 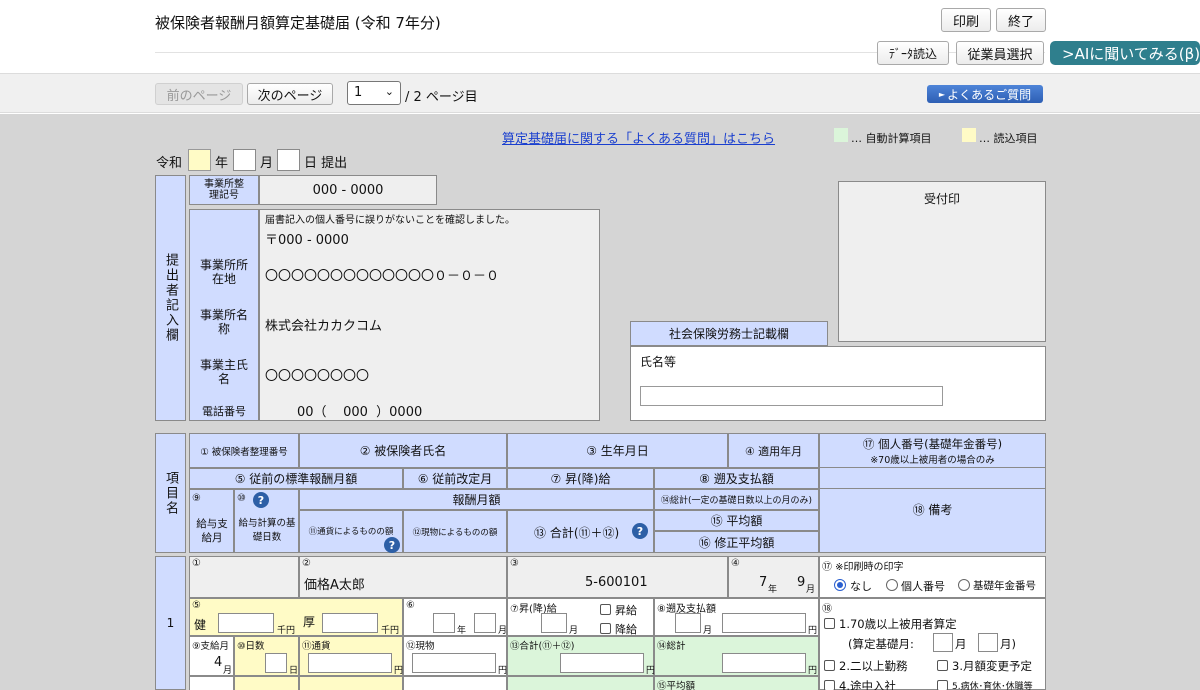 I want to click on record-total-cell: ⑬合計(⑪＋⑫) 円, so click(x=581, y=656).